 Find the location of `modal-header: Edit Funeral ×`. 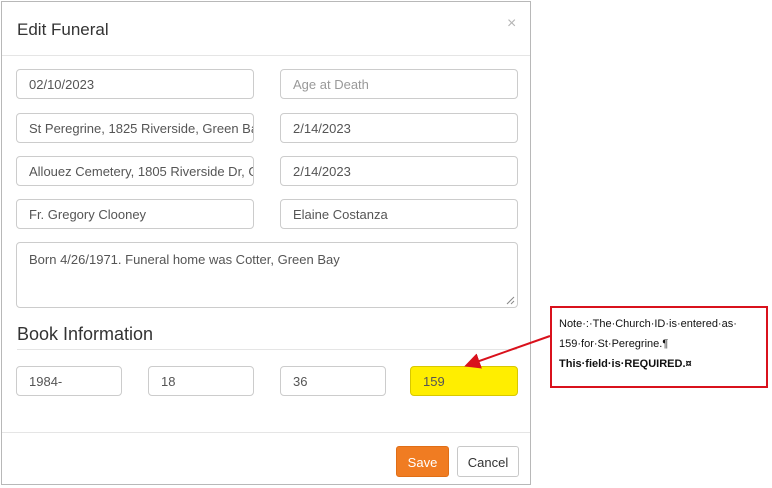

modal-header: Edit Funeral × is located at coordinates (266, 29).